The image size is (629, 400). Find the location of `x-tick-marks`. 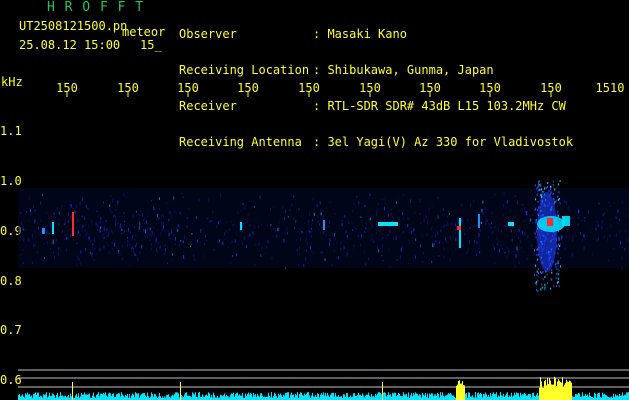

x-tick-marks is located at coordinates (309, 94).